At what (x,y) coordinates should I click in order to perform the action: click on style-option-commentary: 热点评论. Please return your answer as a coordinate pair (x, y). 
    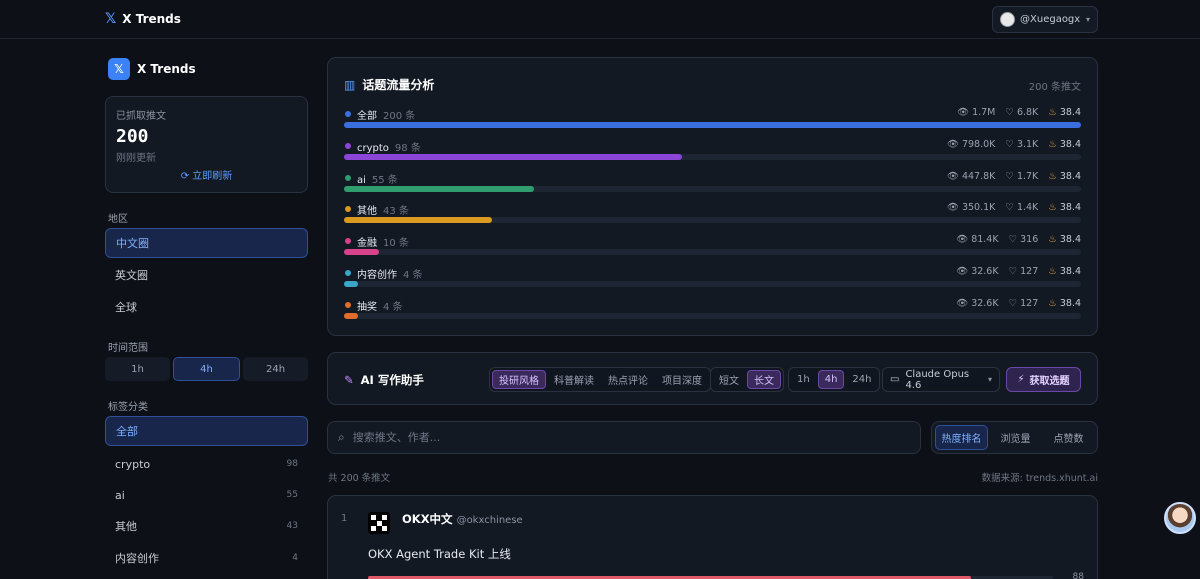
    Looking at the image, I should click on (628, 379).